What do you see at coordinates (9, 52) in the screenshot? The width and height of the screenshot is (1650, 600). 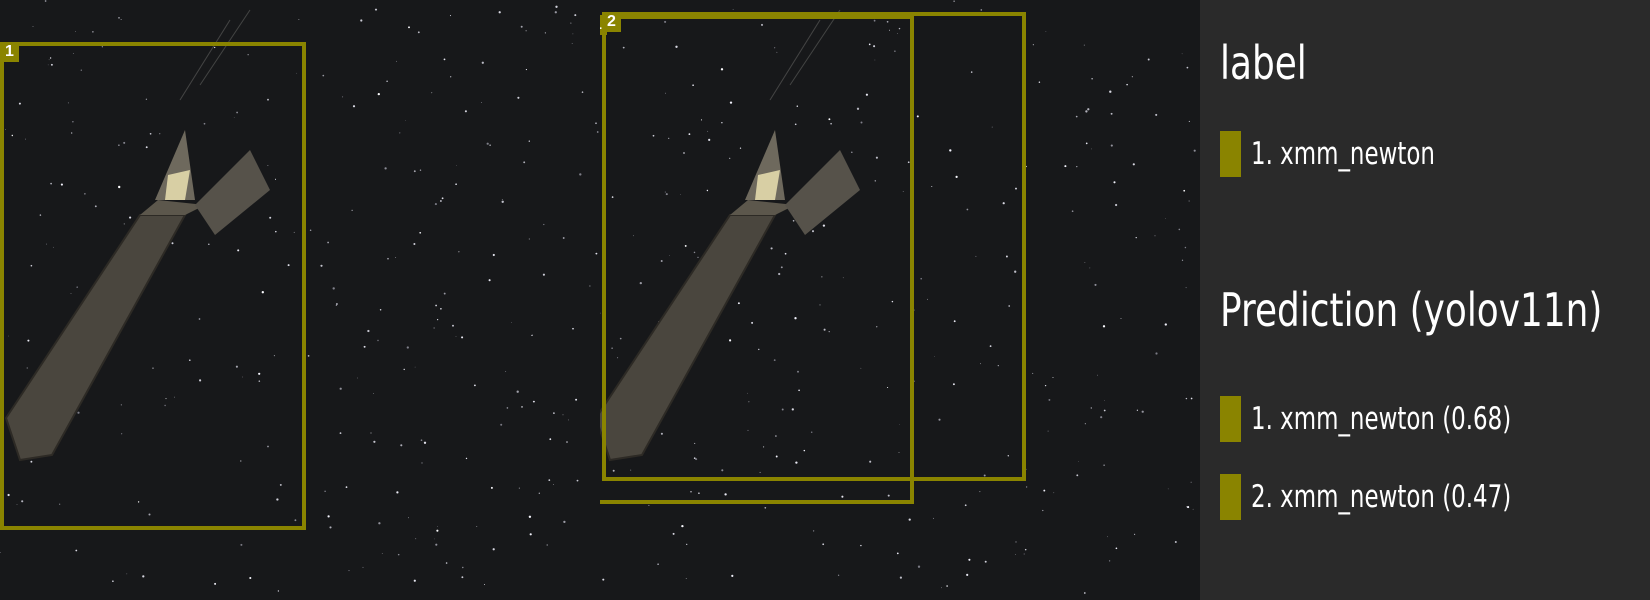 I see `box-id-tag: 1` at bounding box center [9, 52].